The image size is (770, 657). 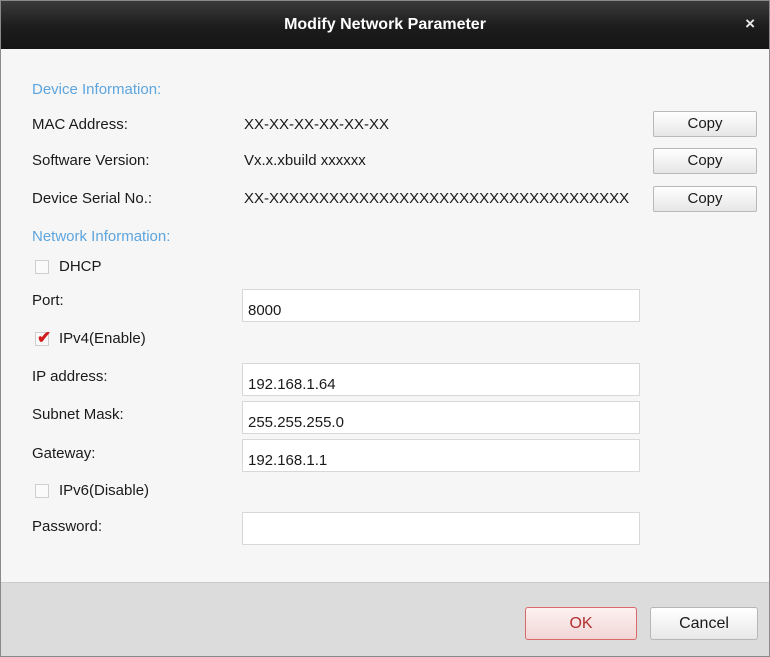 What do you see at coordinates (42, 490) in the screenshot?
I see `ipv6-checkbox` at bounding box center [42, 490].